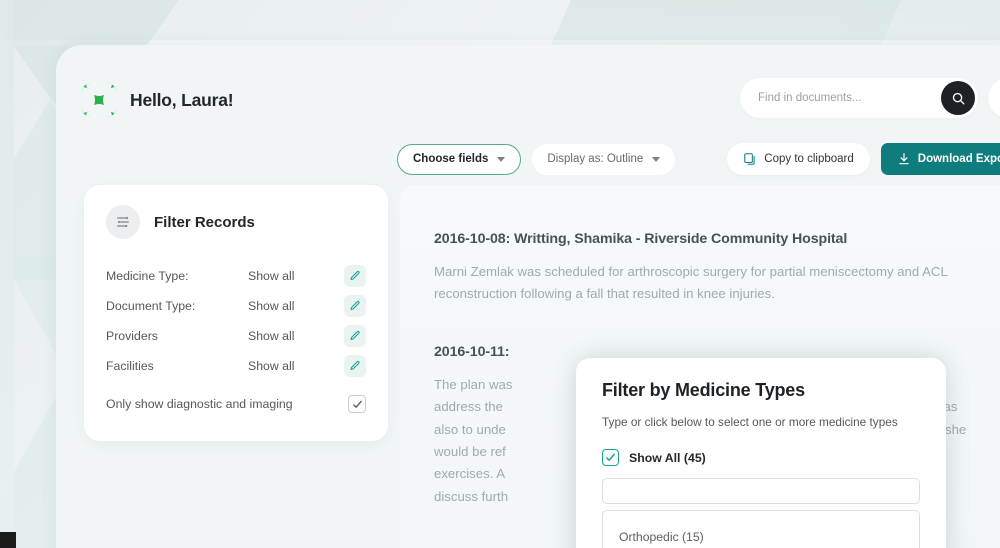 This screenshot has height=548, width=1000. I want to click on download-export-label: Download Export, so click(958, 159).